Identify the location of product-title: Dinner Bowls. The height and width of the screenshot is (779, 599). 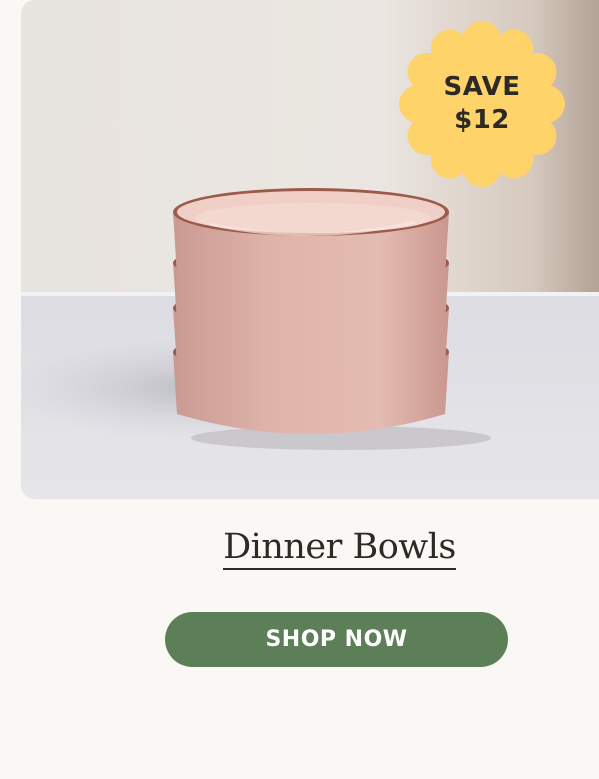
(299, 548).